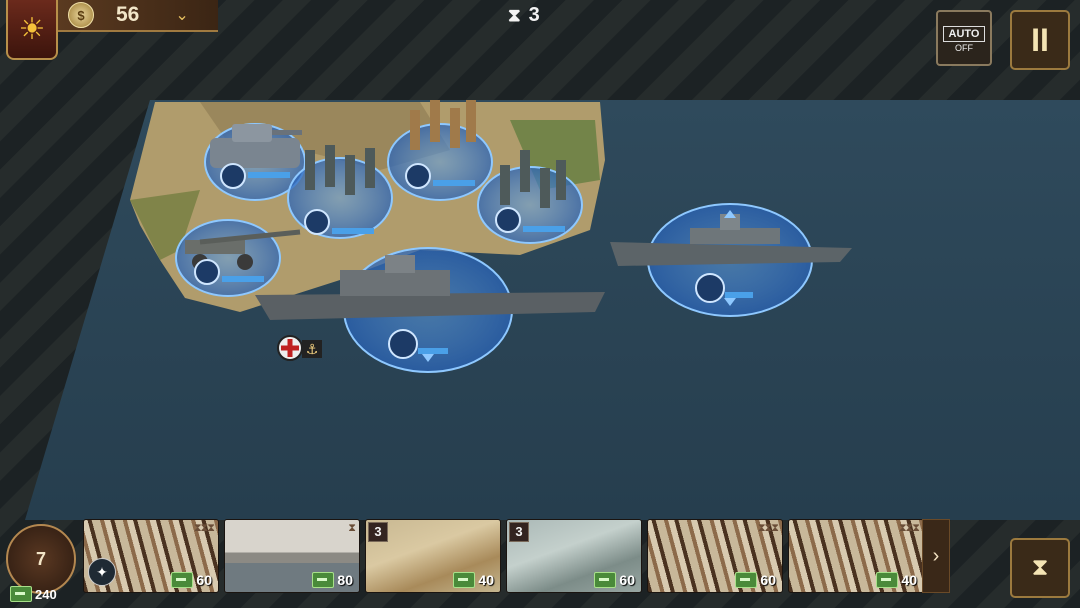 The image size is (1080, 608). Describe the element at coordinates (433, 556) in the screenshot. I see `unit-card-fighter: 3 40` at that location.